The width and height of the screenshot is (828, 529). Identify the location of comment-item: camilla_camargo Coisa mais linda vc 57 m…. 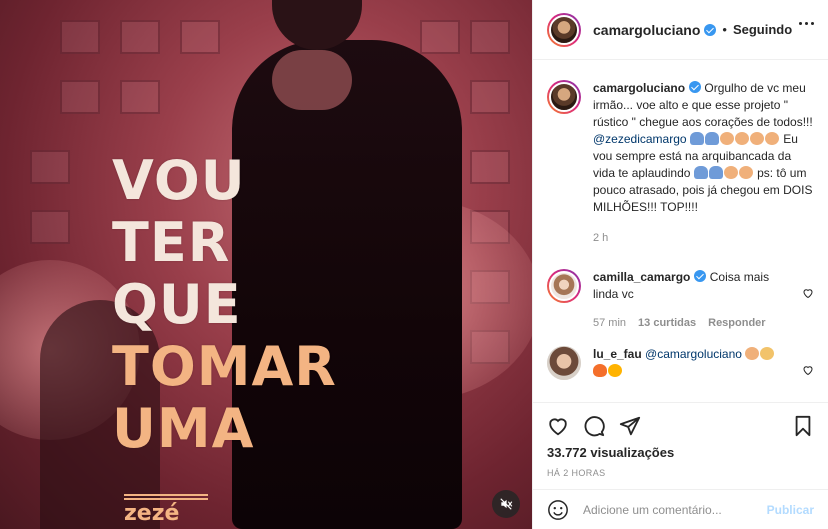
(680, 300).